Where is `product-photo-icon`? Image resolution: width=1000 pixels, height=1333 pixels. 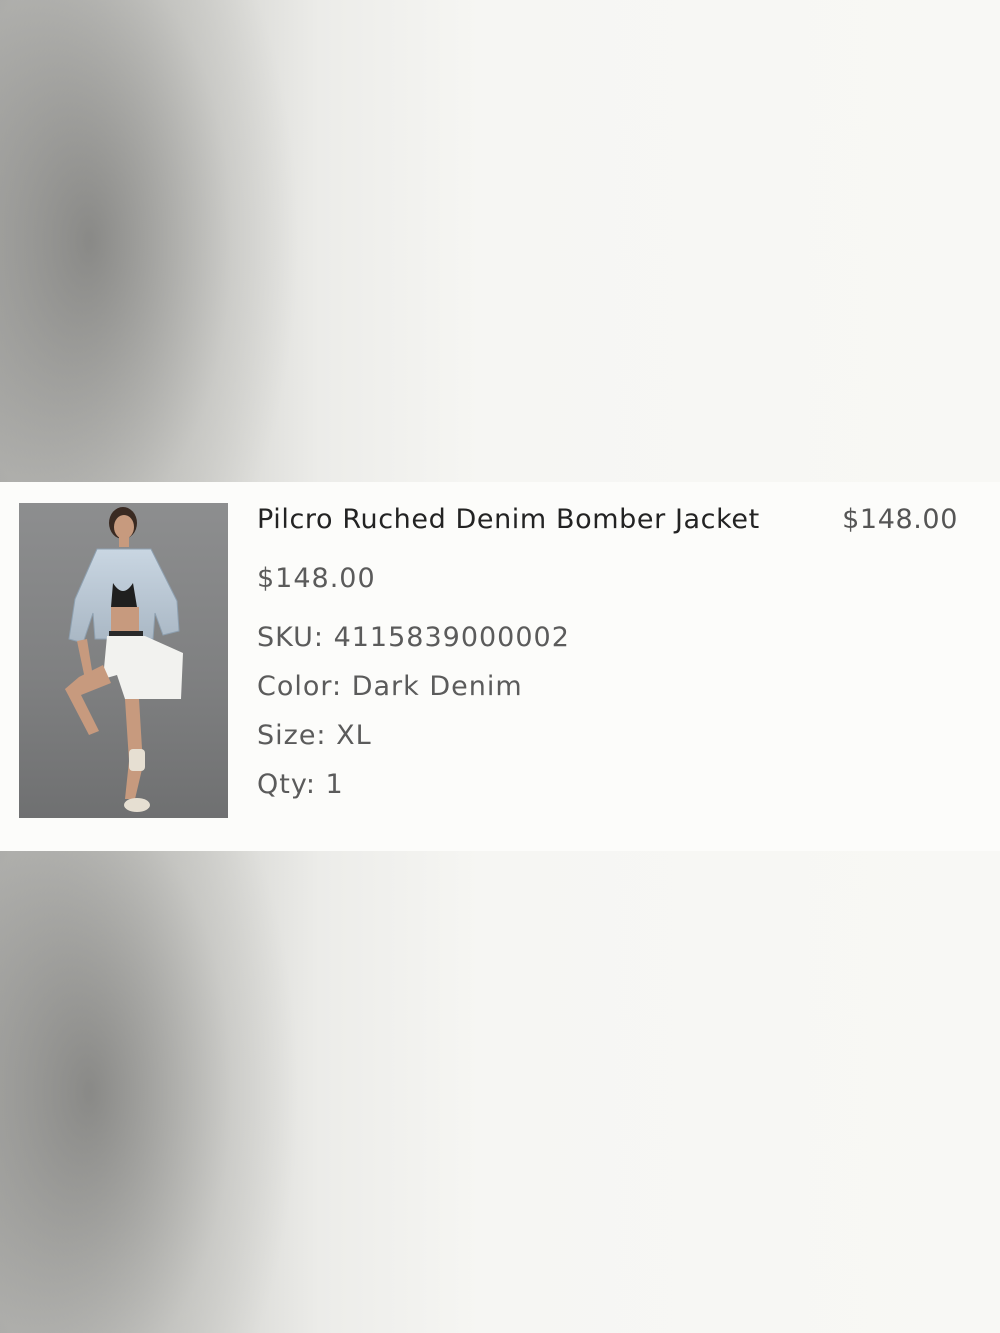
product-photo-icon is located at coordinates (124, 659).